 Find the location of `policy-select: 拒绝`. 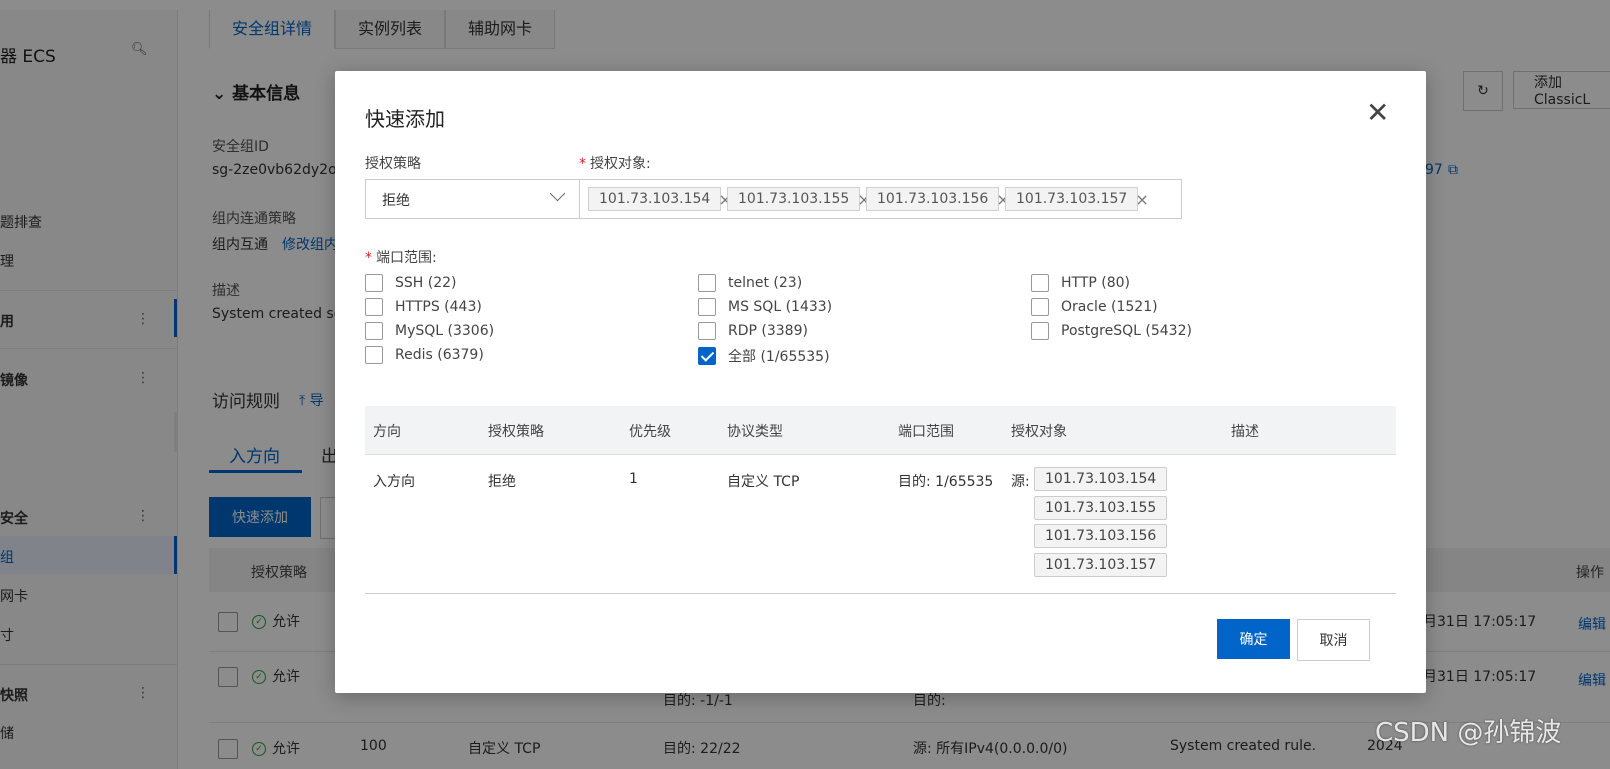

policy-select: 拒绝 is located at coordinates (472, 199).